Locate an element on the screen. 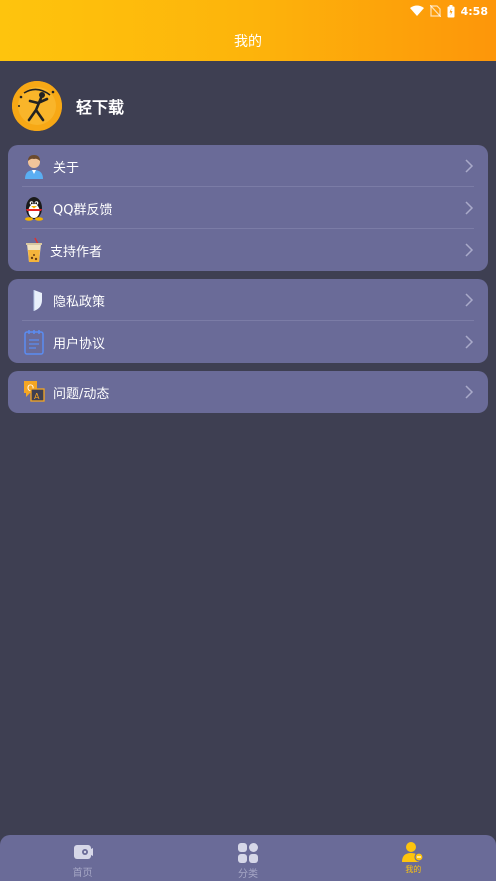  status-bar: 4:58 is located at coordinates (448, 11).